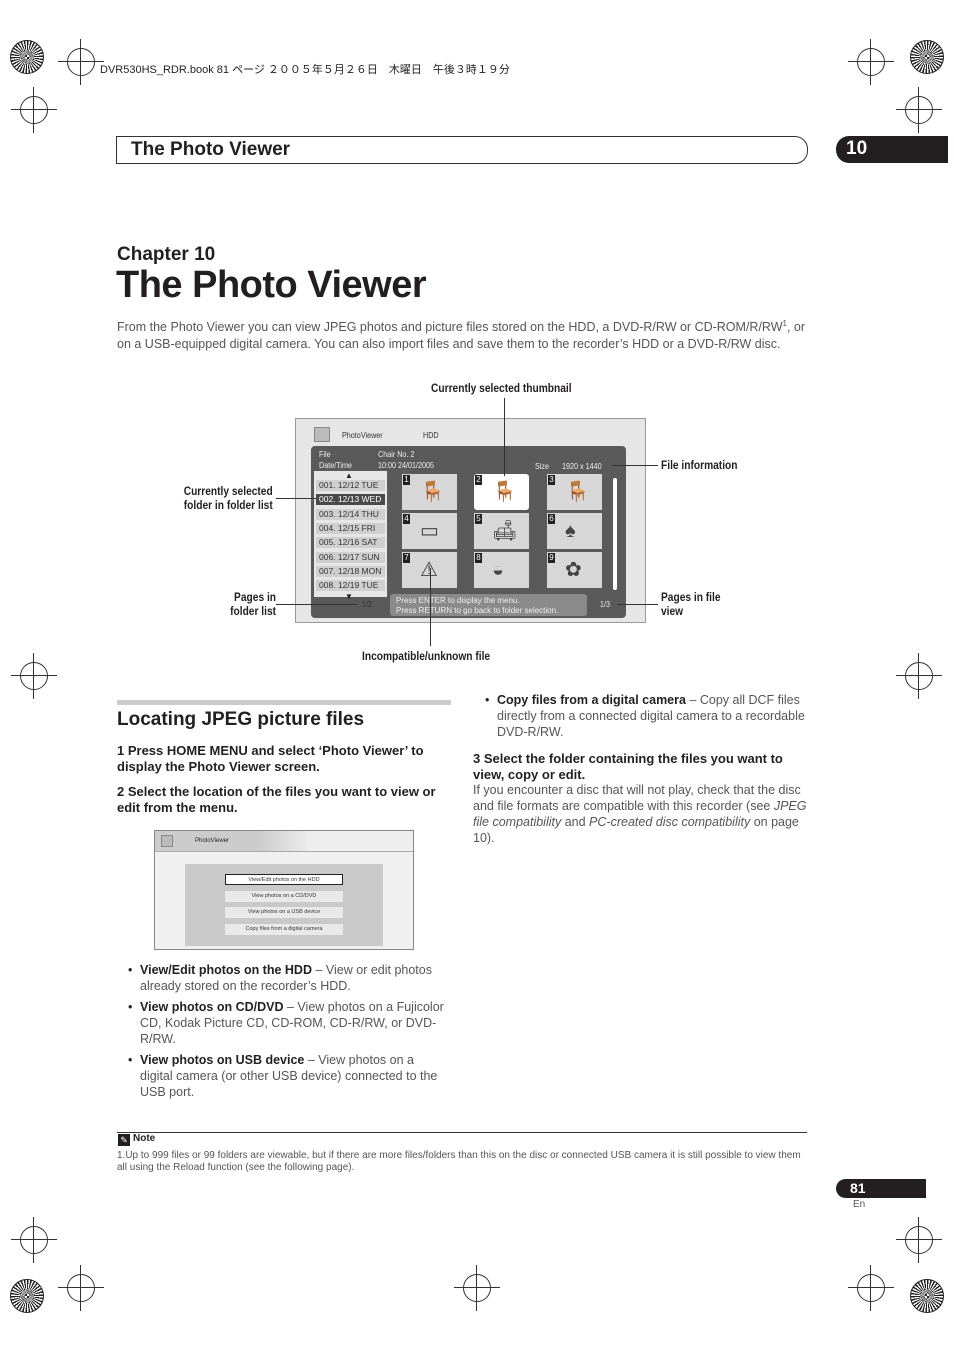  What do you see at coordinates (699, 465) in the screenshot?
I see `callout-file-info: File information` at bounding box center [699, 465].